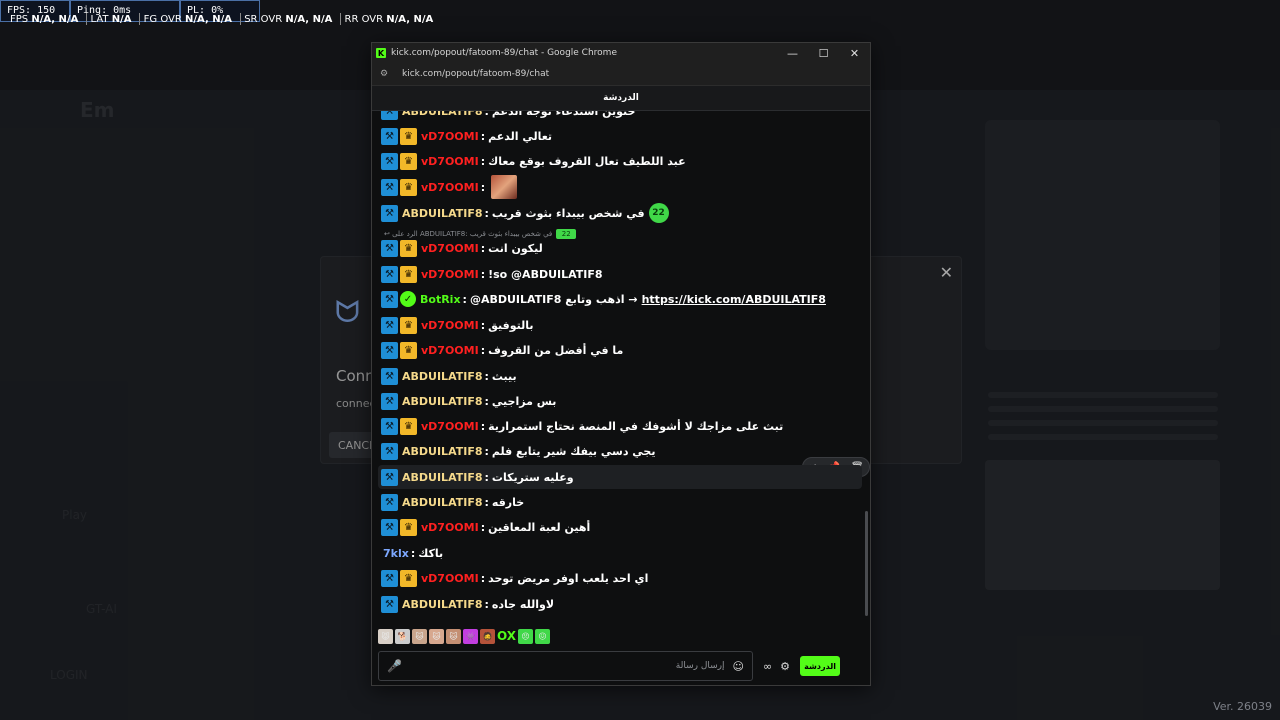 This screenshot has height=720, width=1280. Describe the element at coordinates (621, 74) in the screenshot. I see `address-bar: ⚙ kick.com/popout/fatoom-89/chat` at that location.